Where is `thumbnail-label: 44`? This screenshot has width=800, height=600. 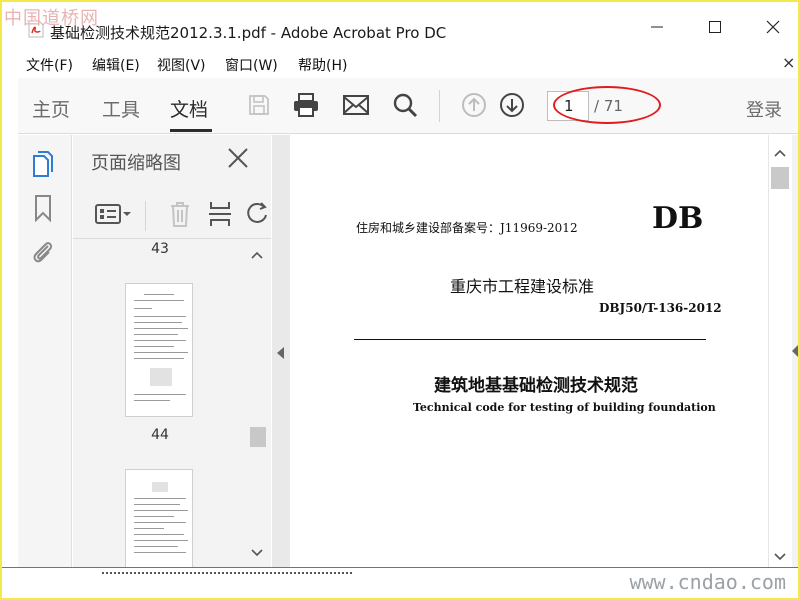
thumbnail-label: 44 is located at coordinates (160, 435).